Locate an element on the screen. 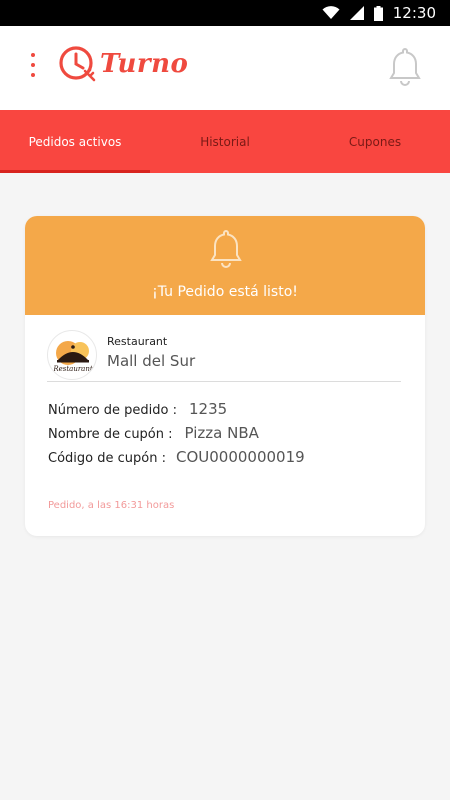 The width and height of the screenshot is (450, 800). menu-button is located at coordinates (33, 65).